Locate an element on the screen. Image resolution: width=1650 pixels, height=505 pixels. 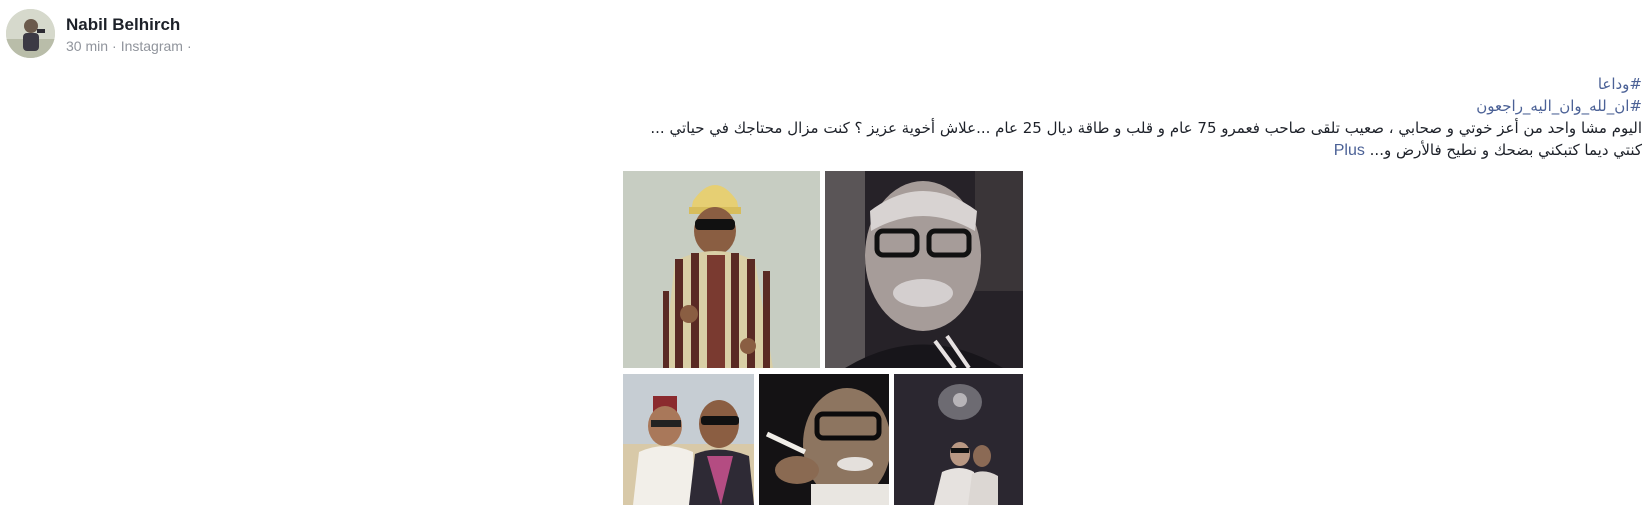
hashtag-wadaan: #وداعا is located at coordinates (1620, 84).